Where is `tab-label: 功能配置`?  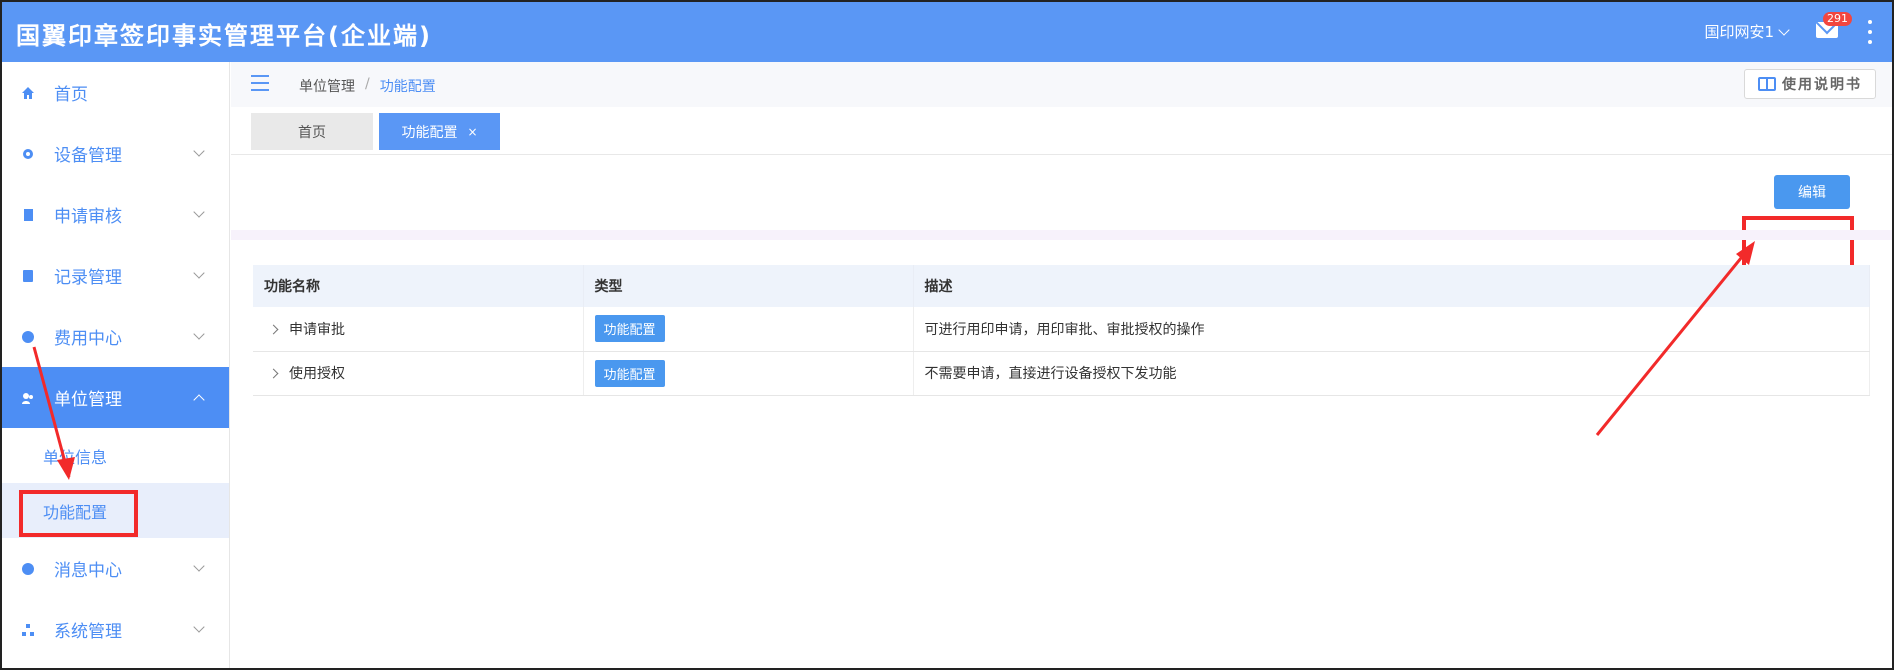 tab-label: 功能配置 is located at coordinates (429, 132).